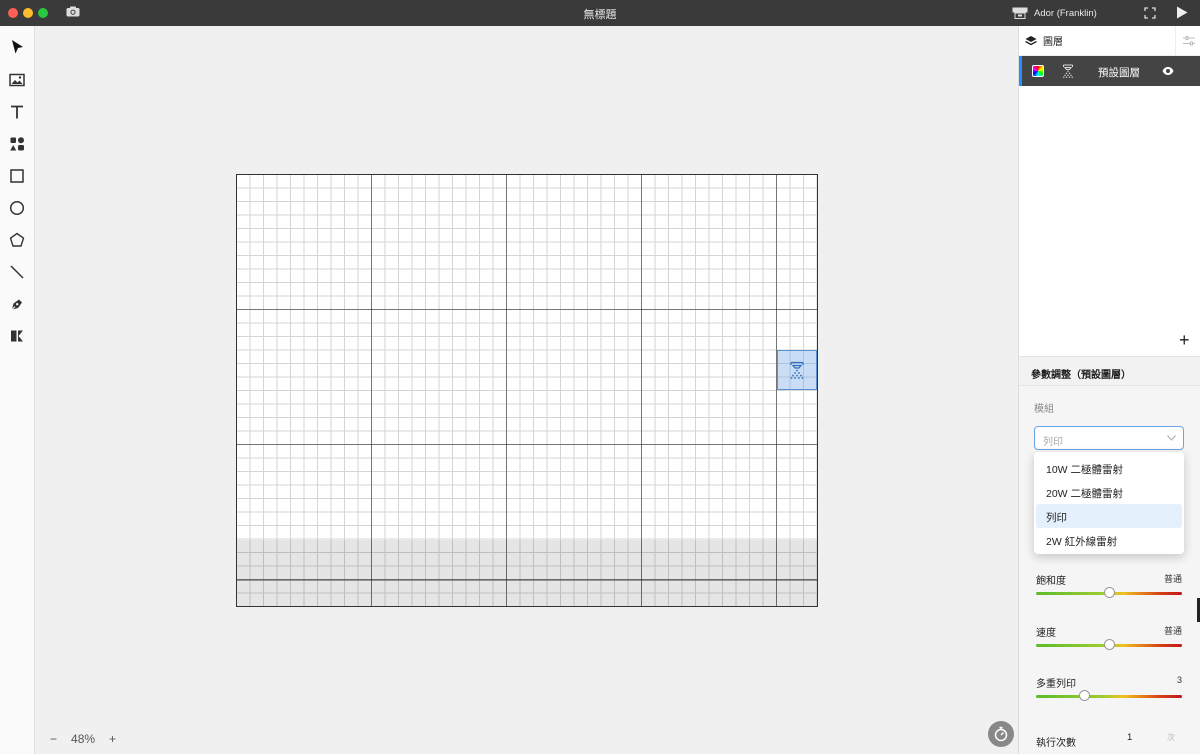 The image size is (1200, 754). I want to click on run-times-input: 1 次, so click(1151, 737).